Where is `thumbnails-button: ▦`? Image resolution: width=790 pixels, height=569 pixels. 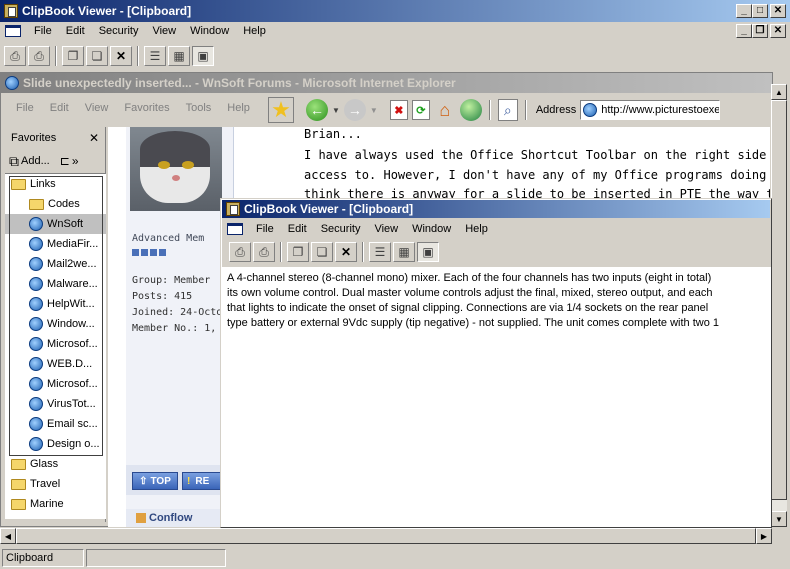 thumbnails-button: ▦ is located at coordinates (179, 56).